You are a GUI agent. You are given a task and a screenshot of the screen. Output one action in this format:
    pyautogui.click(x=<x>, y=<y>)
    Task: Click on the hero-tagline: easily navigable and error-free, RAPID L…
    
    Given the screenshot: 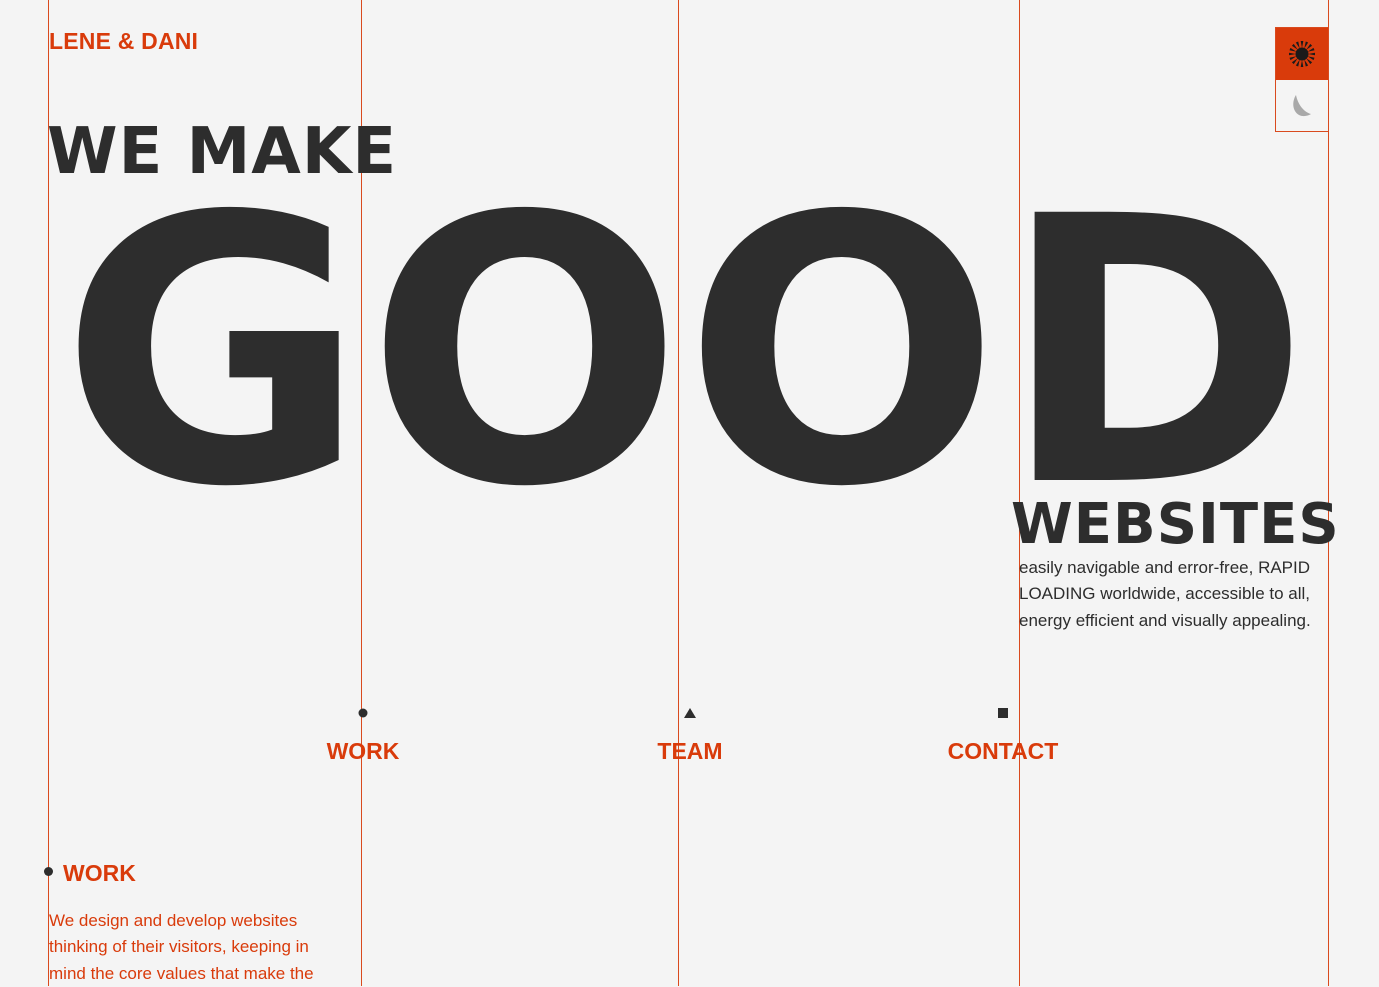 What is the action you would take?
    pyautogui.click(x=1165, y=594)
    